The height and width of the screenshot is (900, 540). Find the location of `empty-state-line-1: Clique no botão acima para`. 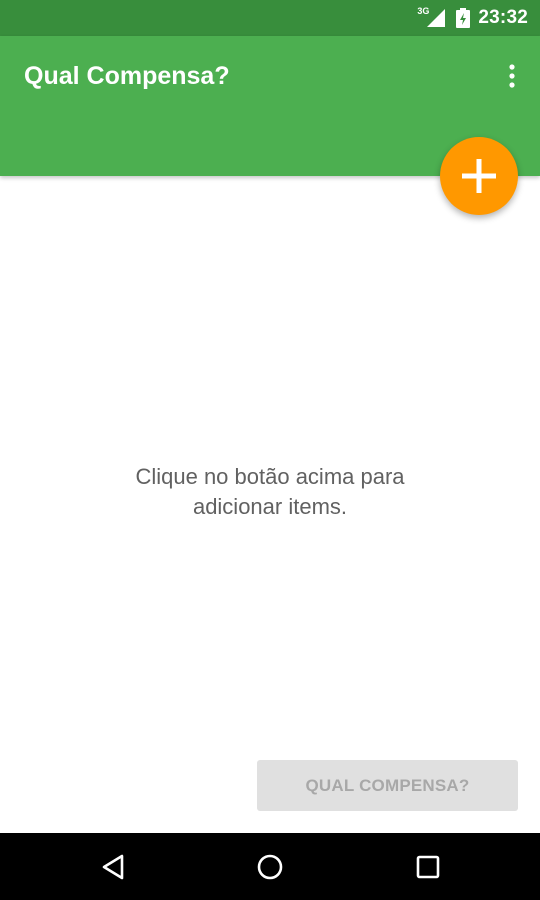

empty-state-line-1: Clique no botão acima para is located at coordinates (270, 476).